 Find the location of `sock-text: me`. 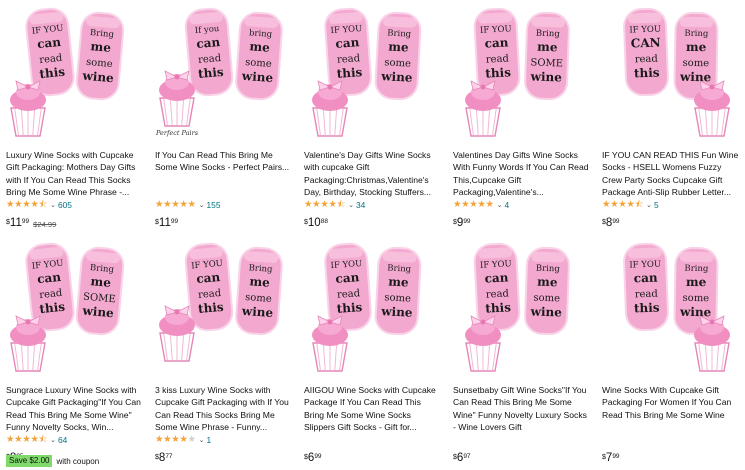

sock-text: me is located at coordinates (398, 281).